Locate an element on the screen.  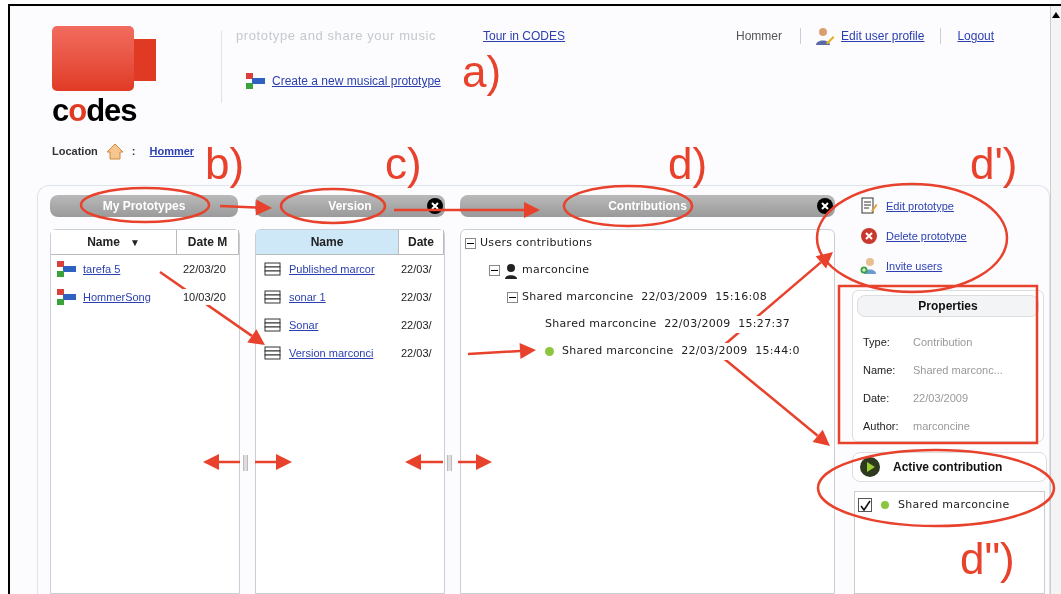
annotation-label: b) is located at coordinates (225, 164).